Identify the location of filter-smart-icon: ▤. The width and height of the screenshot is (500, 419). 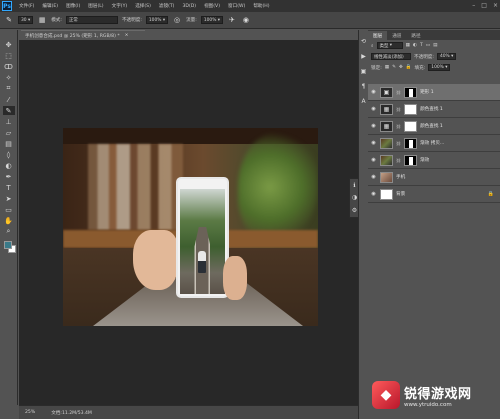
(435, 45).